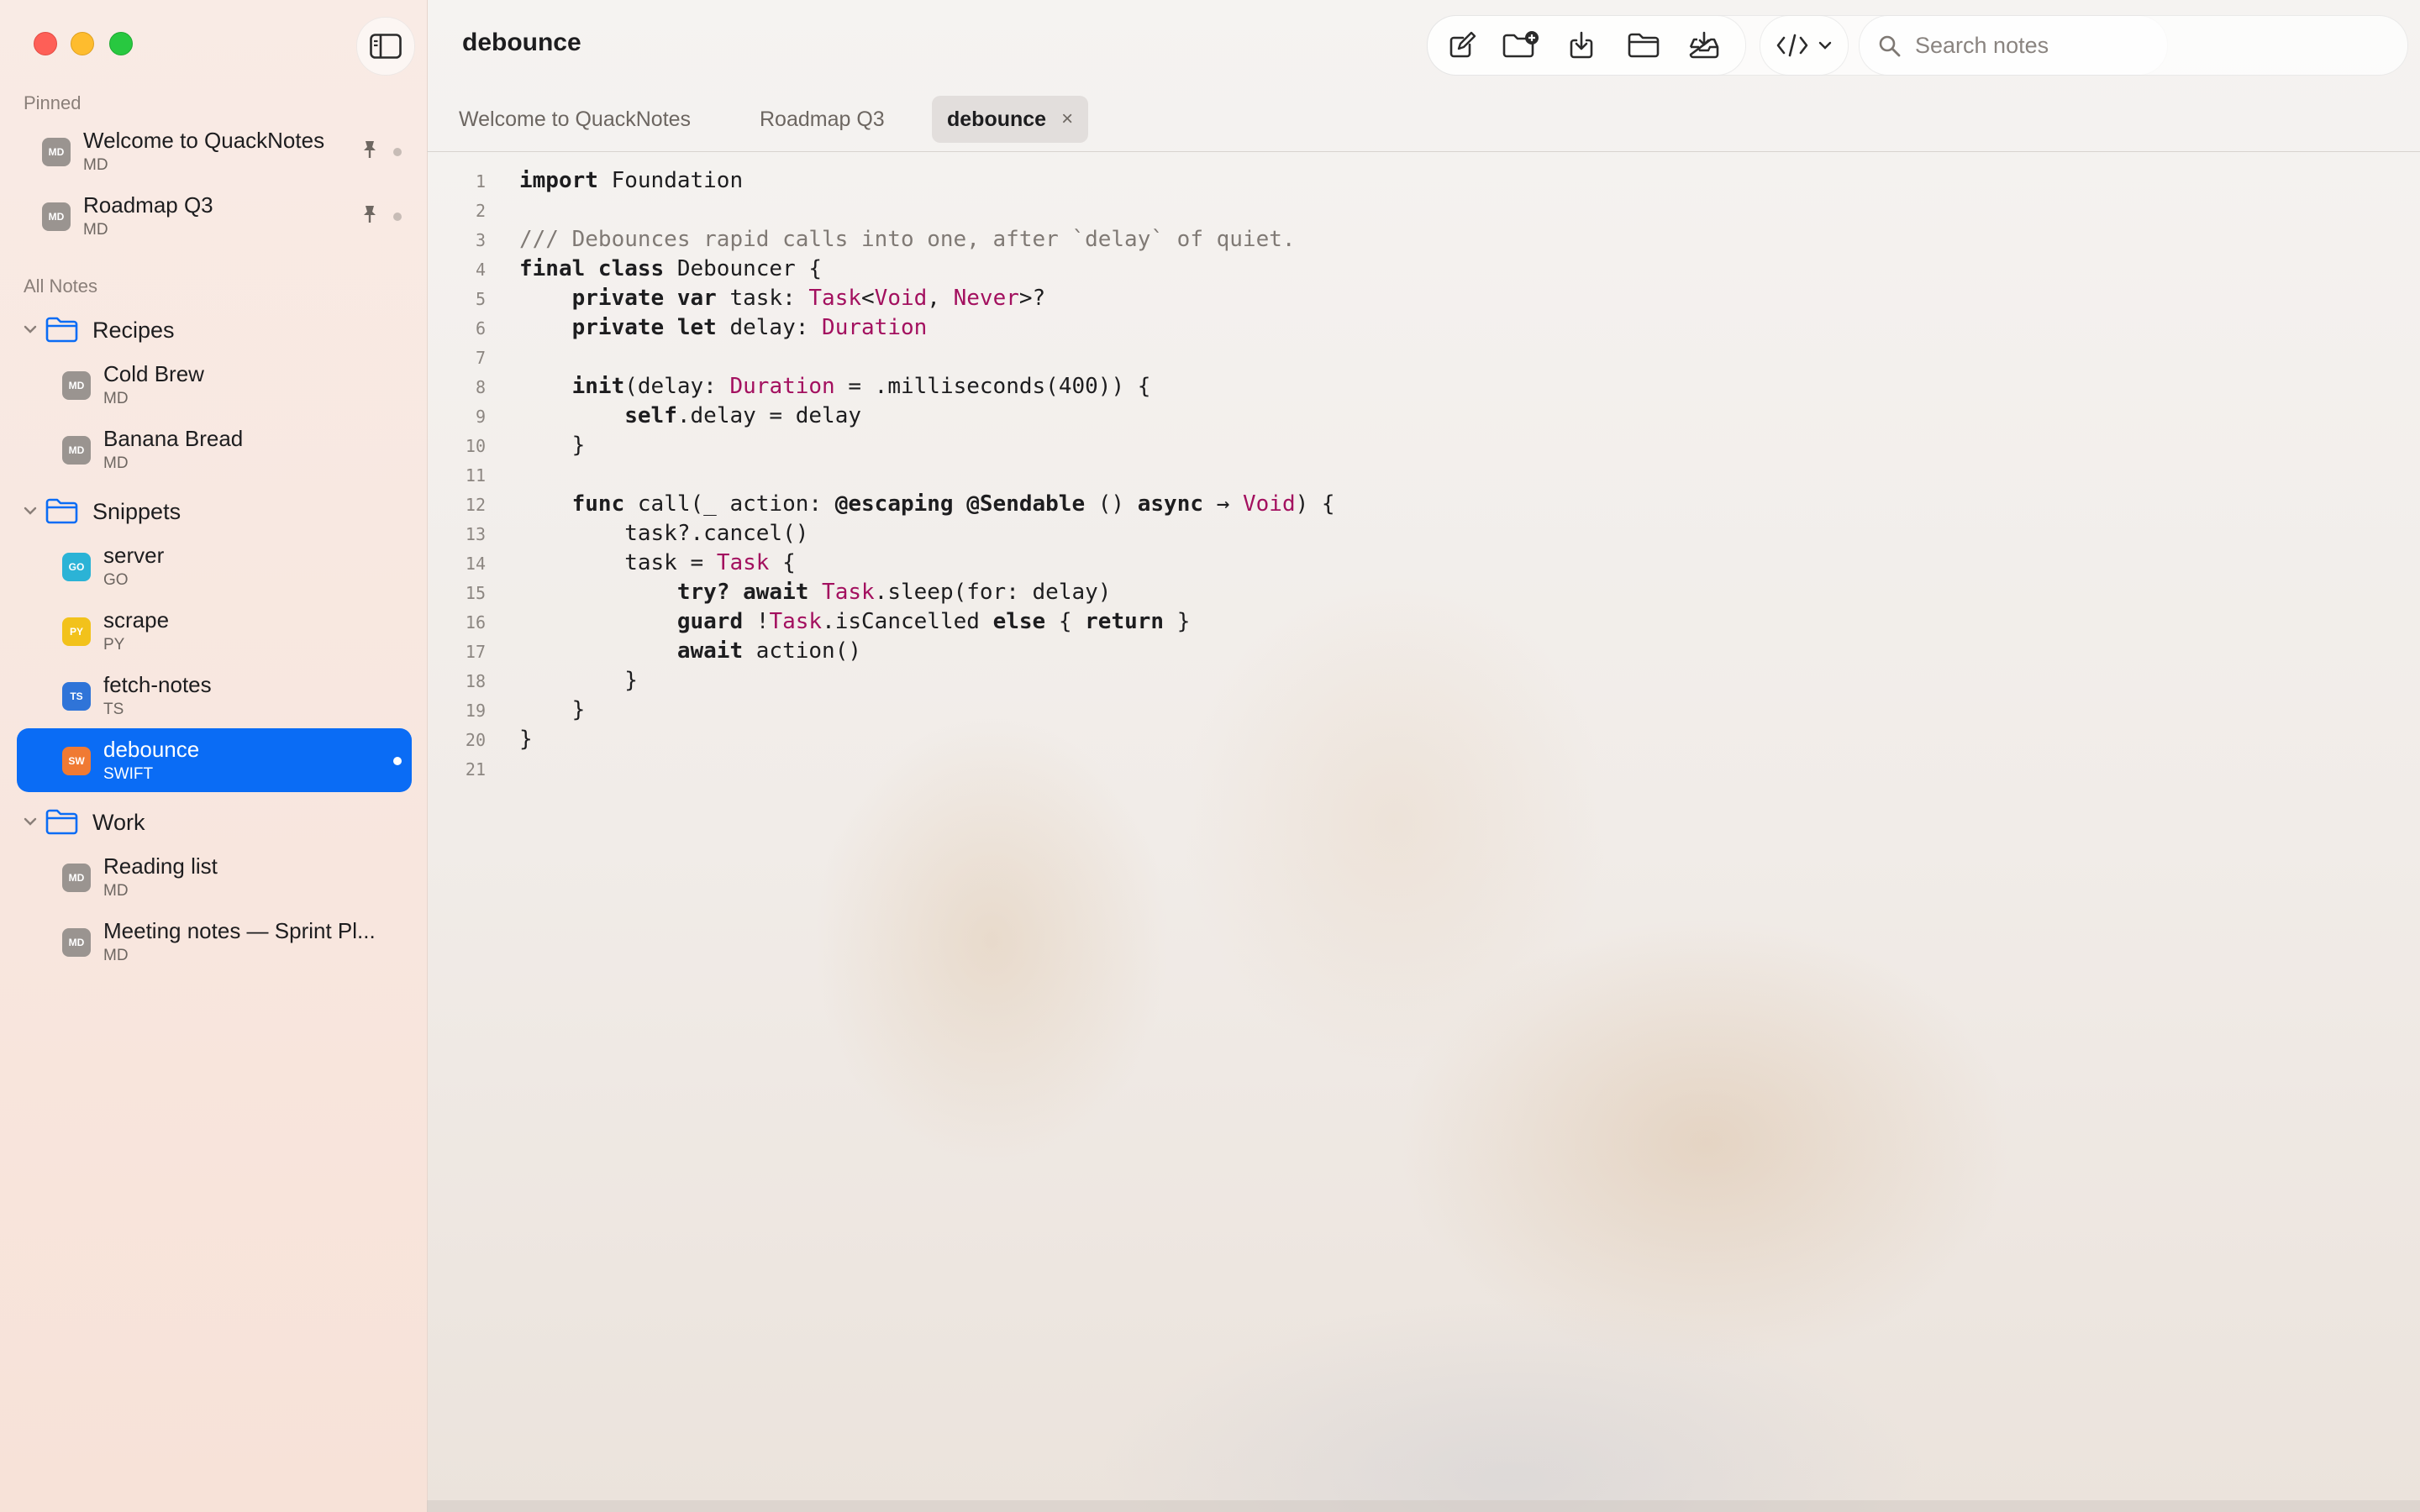 The image size is (2420, 1512). What do you see at coordinates (1462, 45) in the screenshot?
I see `new-note-button` at bounding box center [1462, 45].